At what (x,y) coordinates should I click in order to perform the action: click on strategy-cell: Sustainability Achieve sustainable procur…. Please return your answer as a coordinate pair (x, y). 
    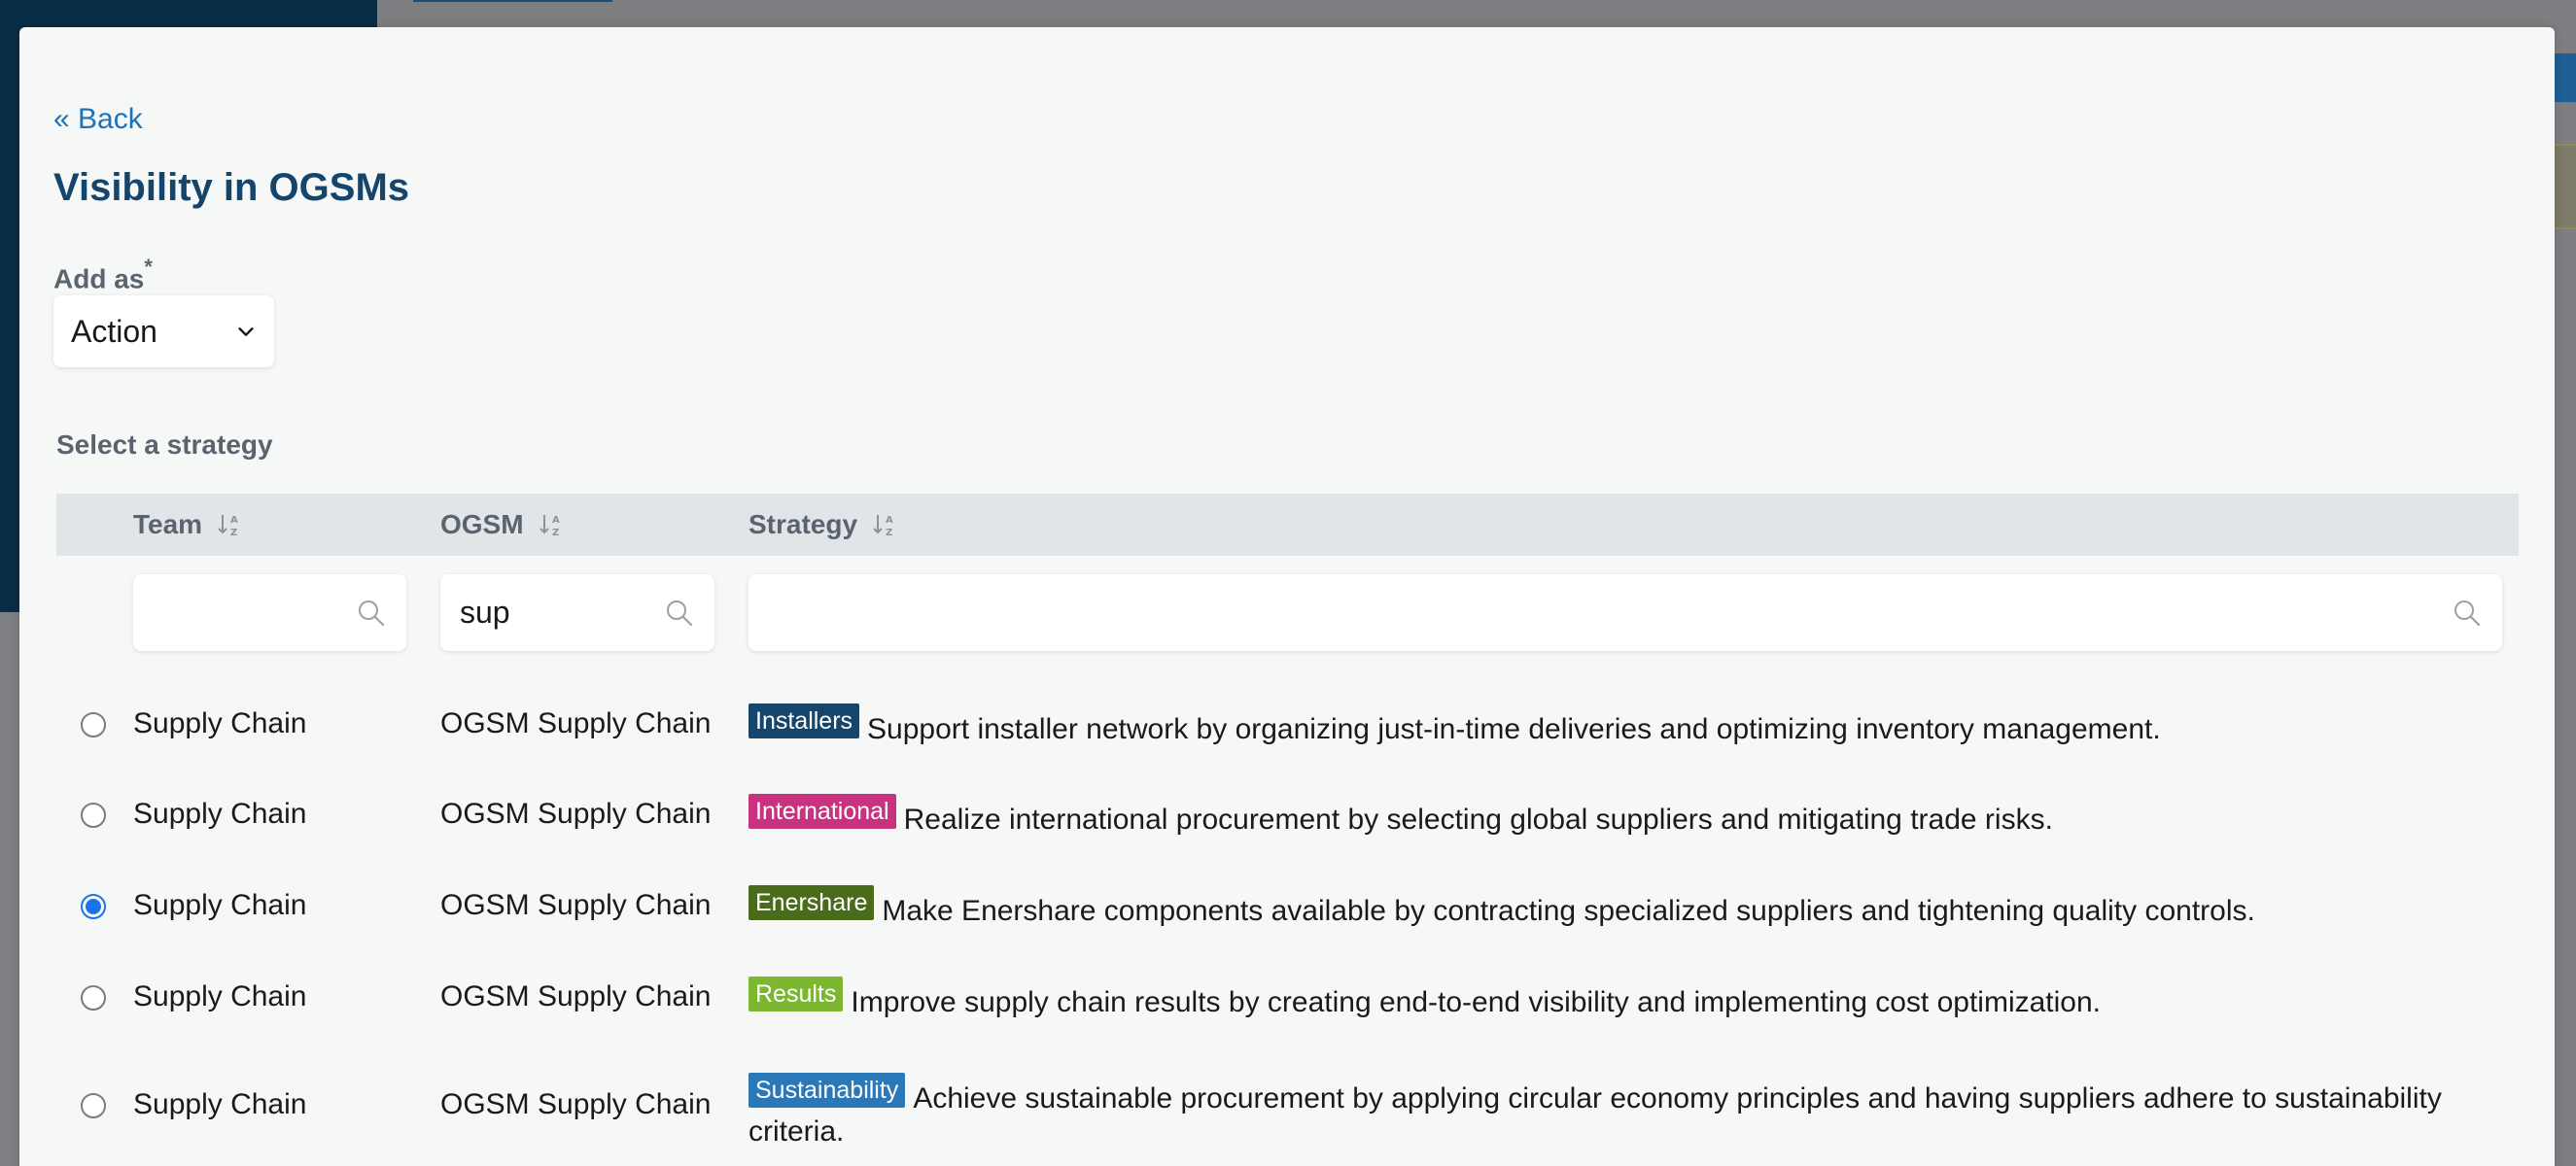
    Looking at the image, I should click on (1623, 1111).